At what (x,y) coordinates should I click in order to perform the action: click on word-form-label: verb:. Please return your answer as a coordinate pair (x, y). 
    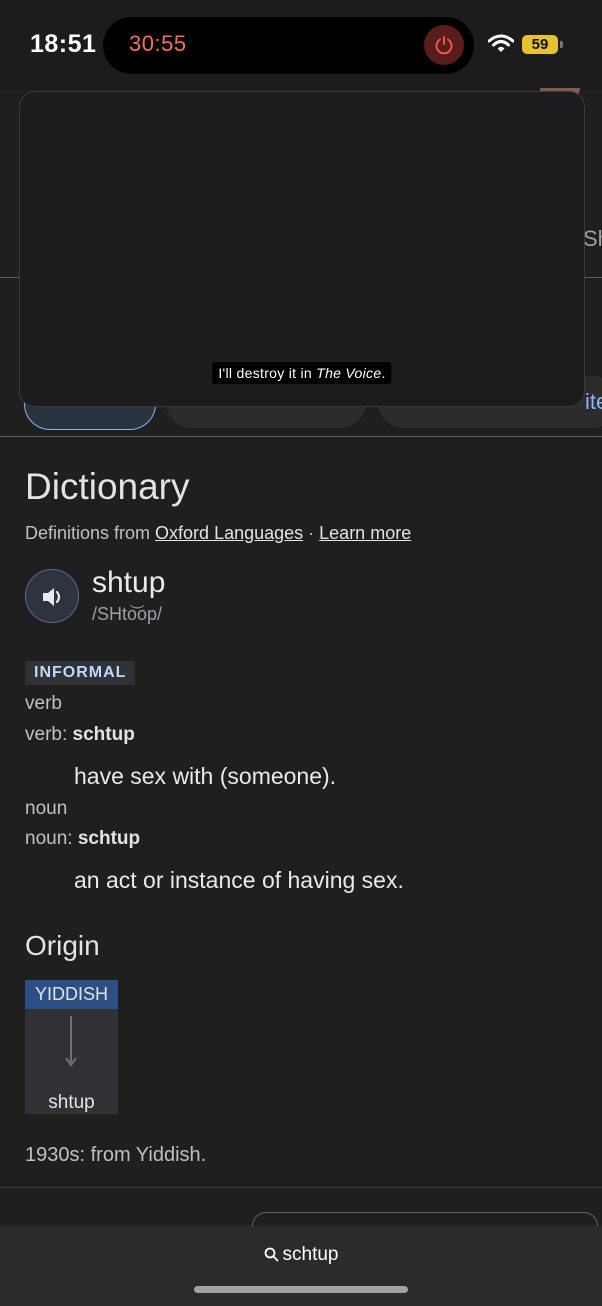
    Looking at the image, I should click on (49, 734).